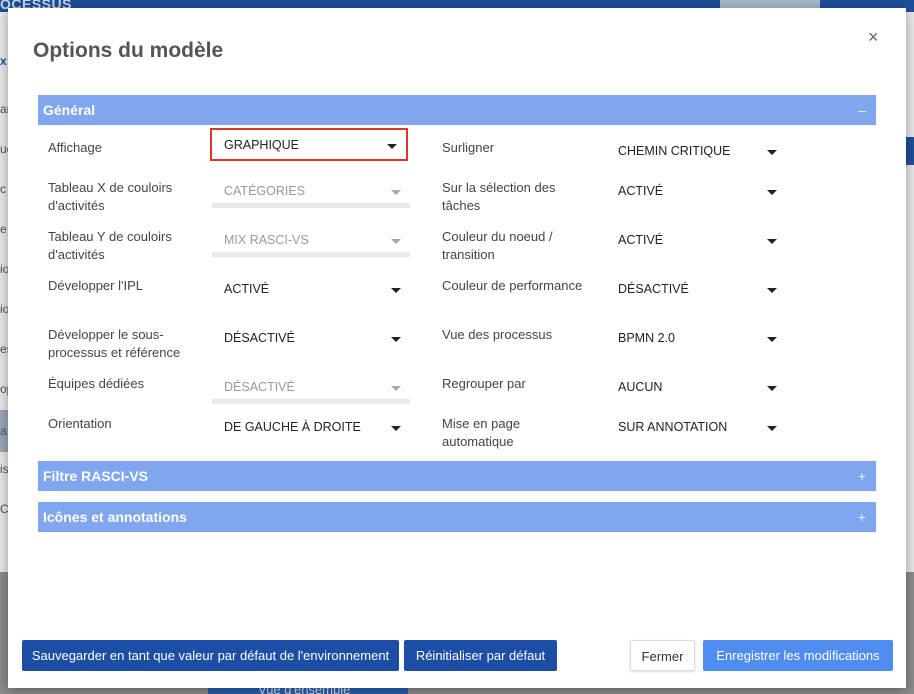 This screenshot has height=694, width=914. Describe the element at coordinates (3, 189) in the screenshot. I see `background-sidebar-text: c` at that location.